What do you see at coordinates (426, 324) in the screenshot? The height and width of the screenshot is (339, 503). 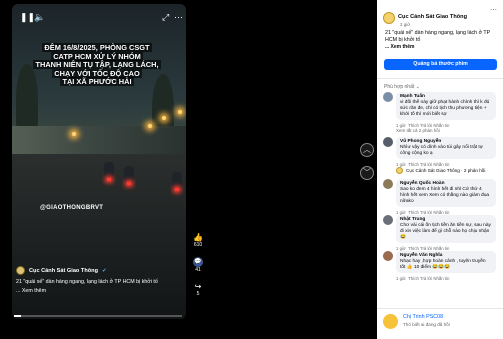 I see `composer-subtext: Thỏ biết ai đang đã hồi` at bounding box center [426, 324].